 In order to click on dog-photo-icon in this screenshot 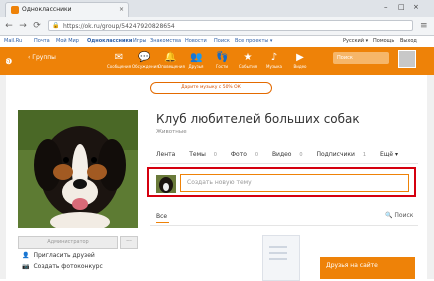, I will do `click(78, 169)`.